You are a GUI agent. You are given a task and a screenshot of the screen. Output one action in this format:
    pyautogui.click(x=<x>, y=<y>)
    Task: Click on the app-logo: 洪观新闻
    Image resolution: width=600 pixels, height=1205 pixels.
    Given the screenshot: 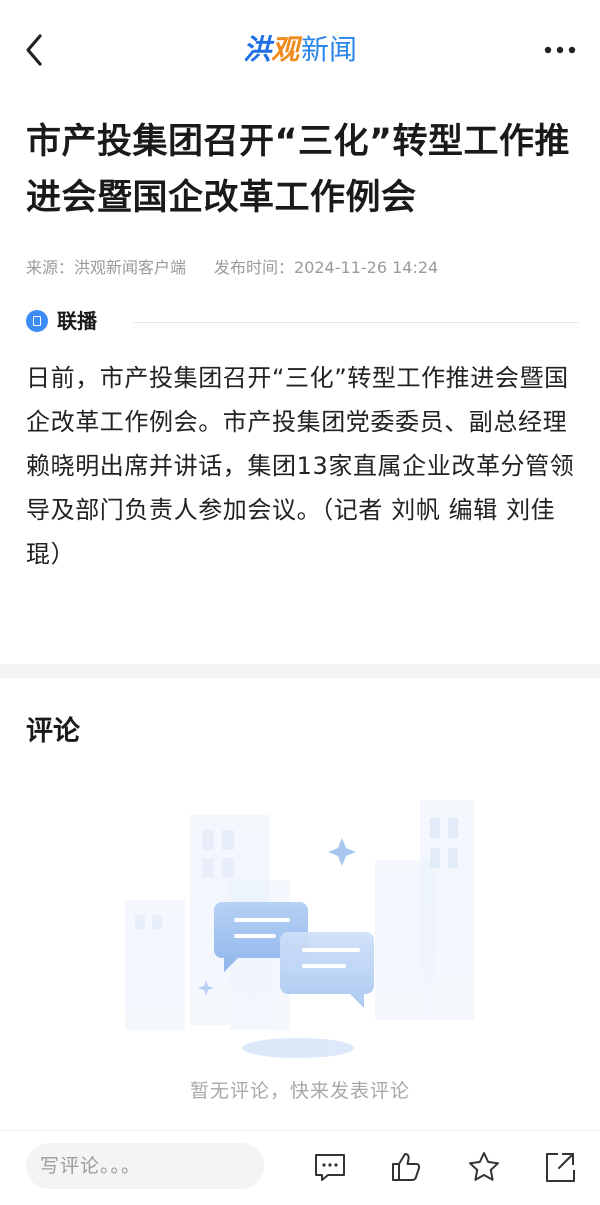 What is the action you would take?
    pyautogui.click(x=300, y=49)
    